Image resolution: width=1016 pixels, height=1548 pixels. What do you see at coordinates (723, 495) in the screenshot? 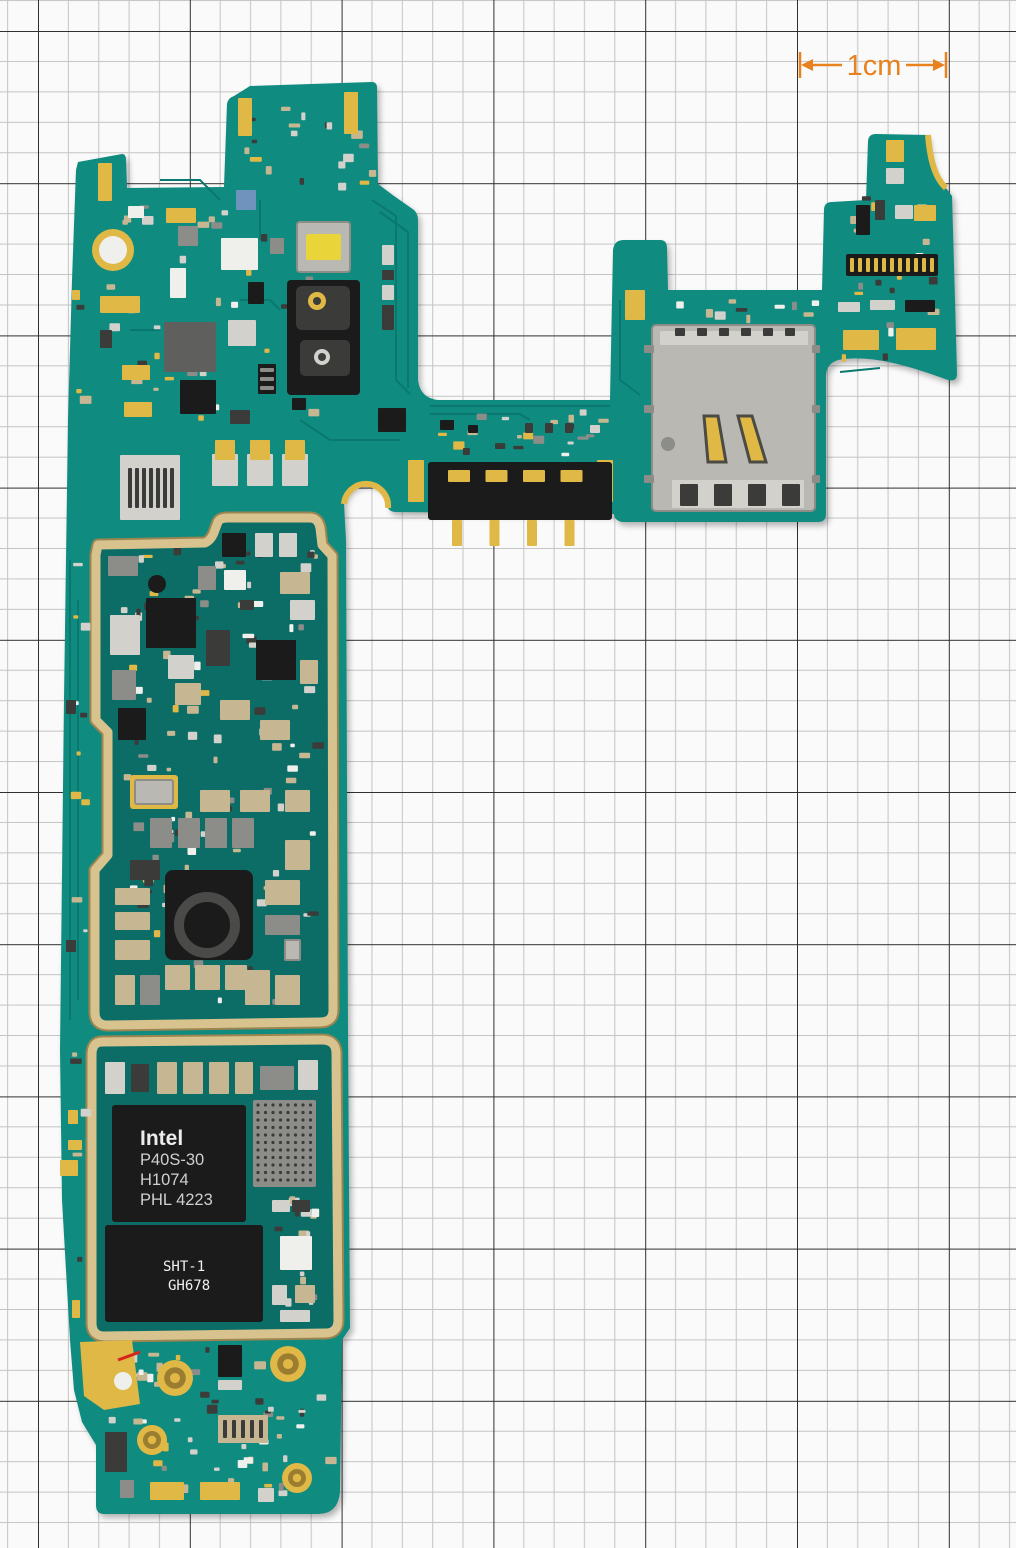
I see `sim-tray-cutout` at bounding box center [723, 495].